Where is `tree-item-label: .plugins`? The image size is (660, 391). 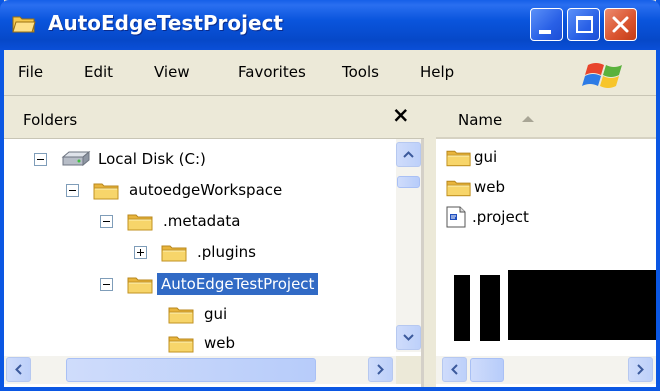 tree-item-label: .plugins is located at coordinates (226, 252).